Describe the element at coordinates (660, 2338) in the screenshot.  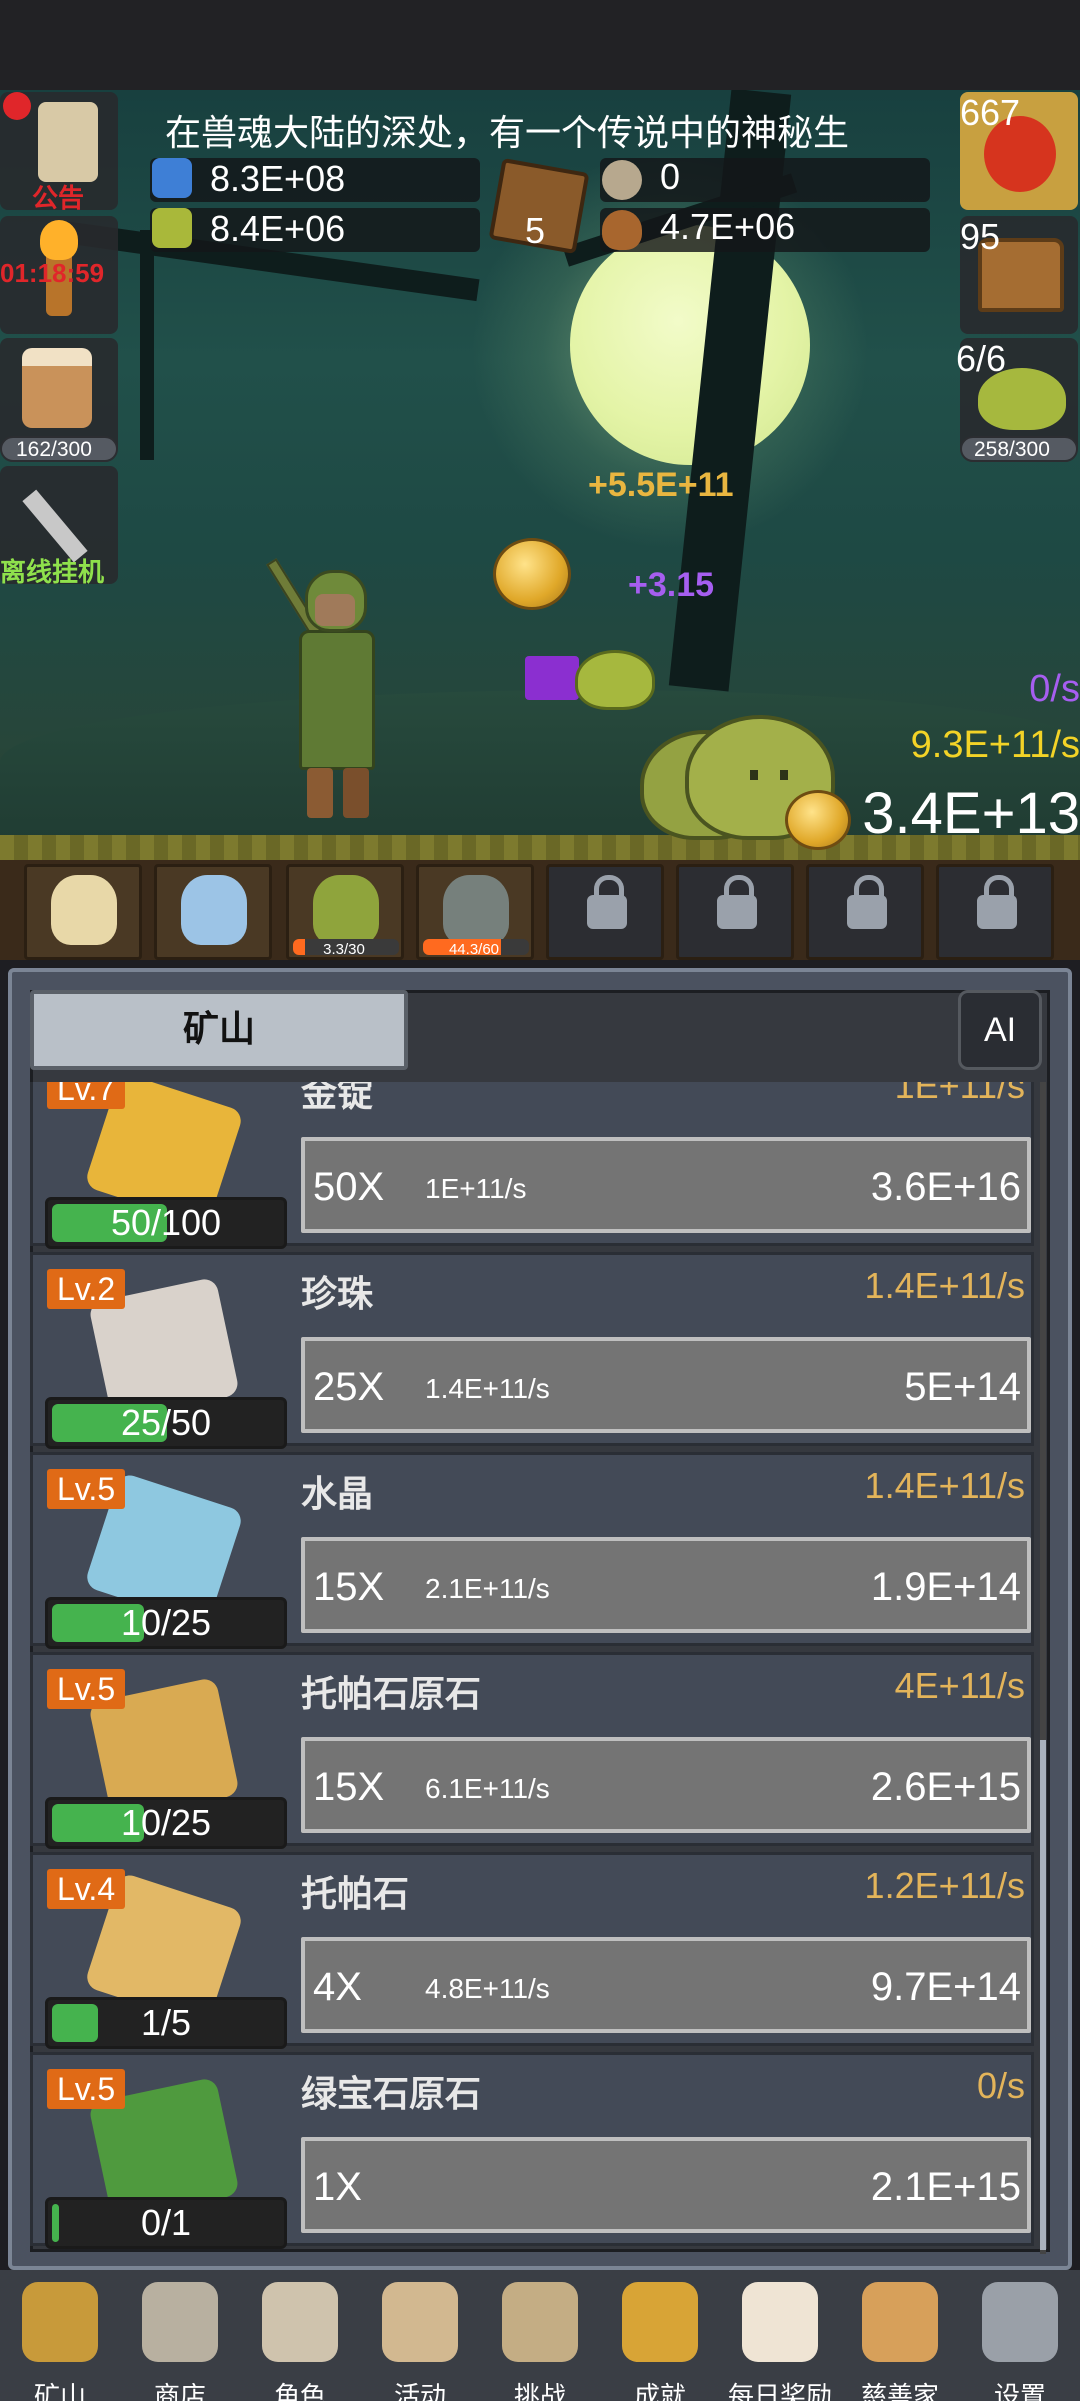
I see `nav-item-5: 成就` at that location.